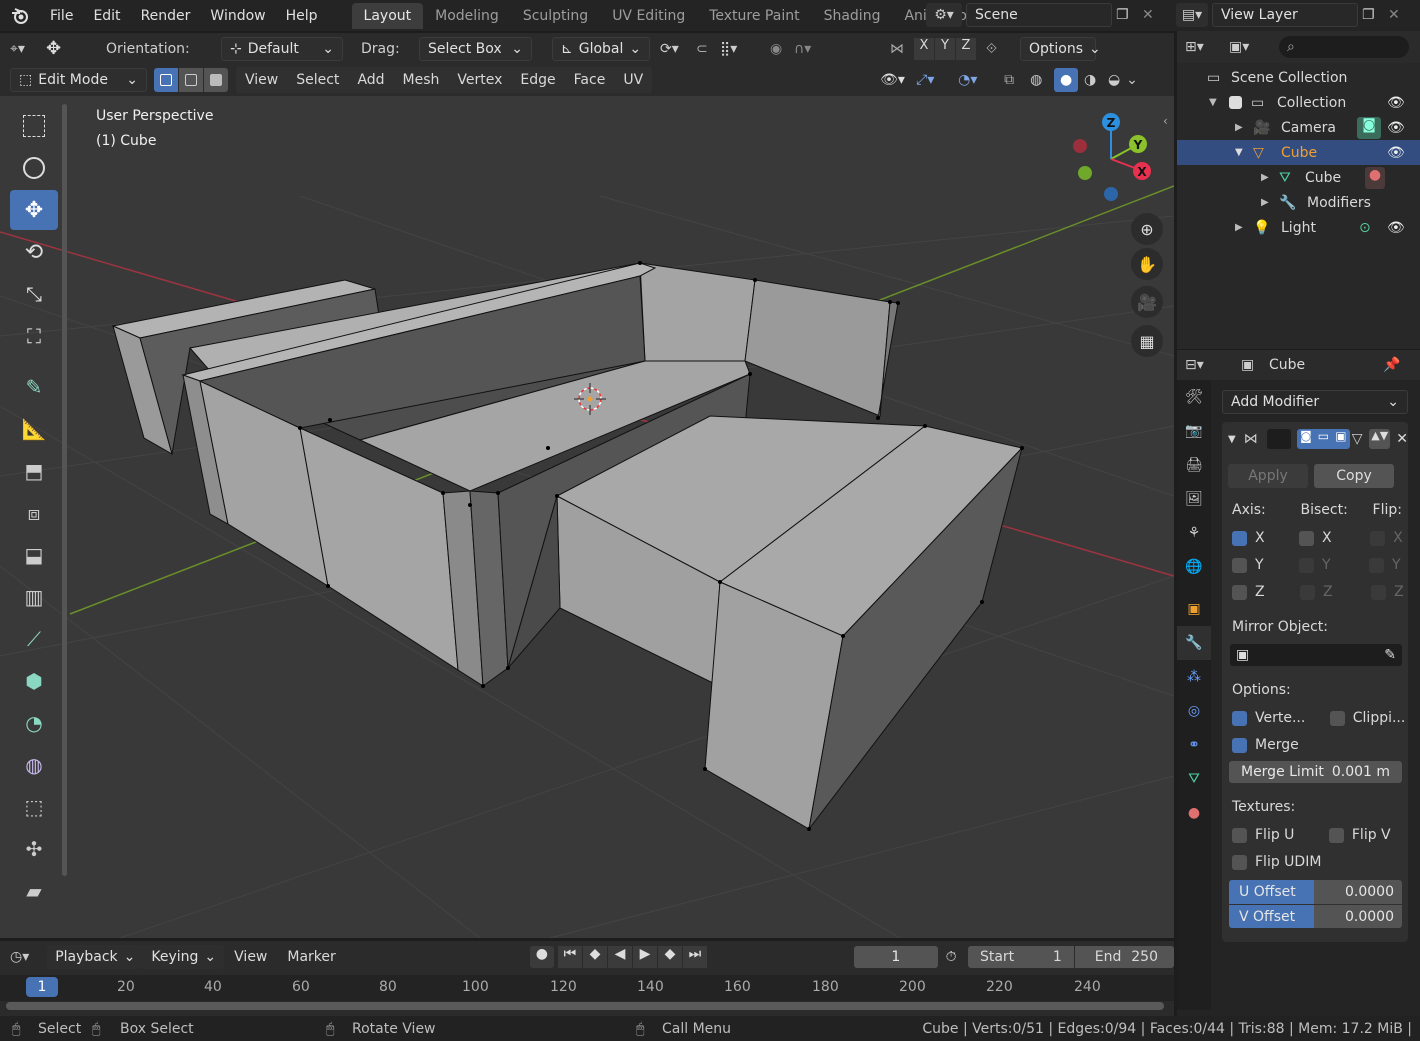  I want to click on auto-merge-icon: ⟐, so click(1001, 49).